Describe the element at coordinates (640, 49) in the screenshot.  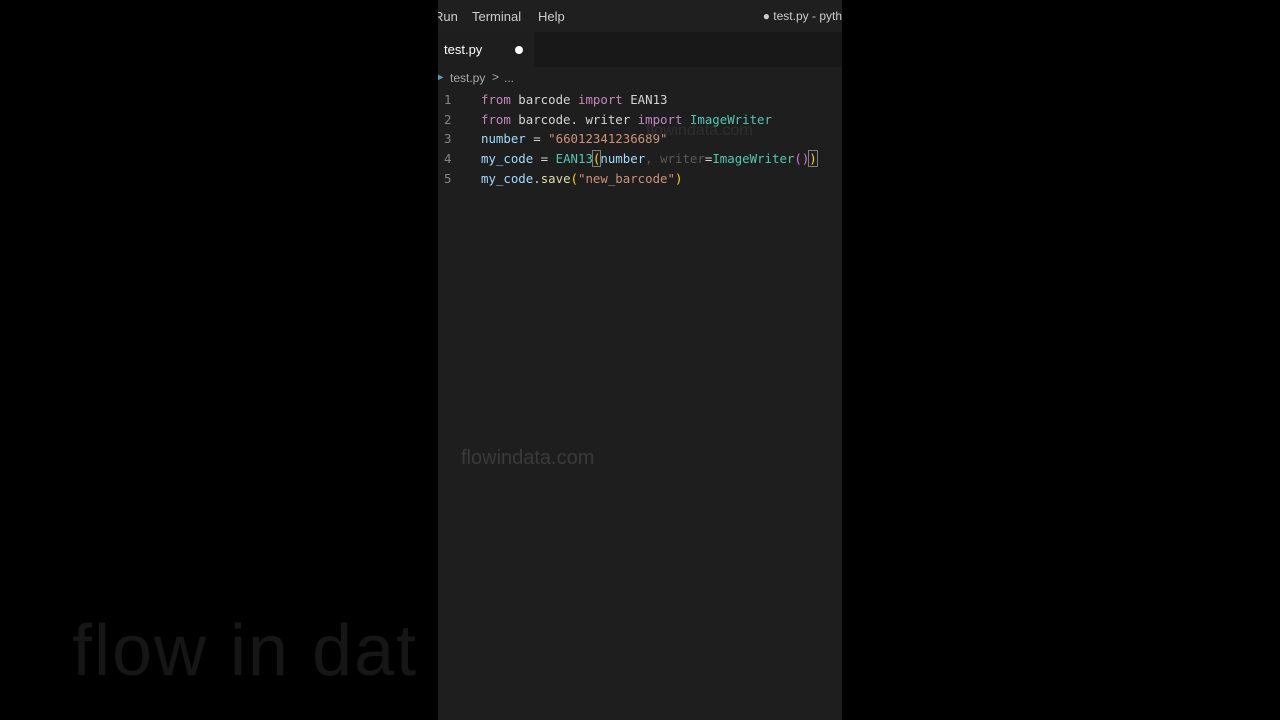
I see `tab-bar: test.py` at that location.